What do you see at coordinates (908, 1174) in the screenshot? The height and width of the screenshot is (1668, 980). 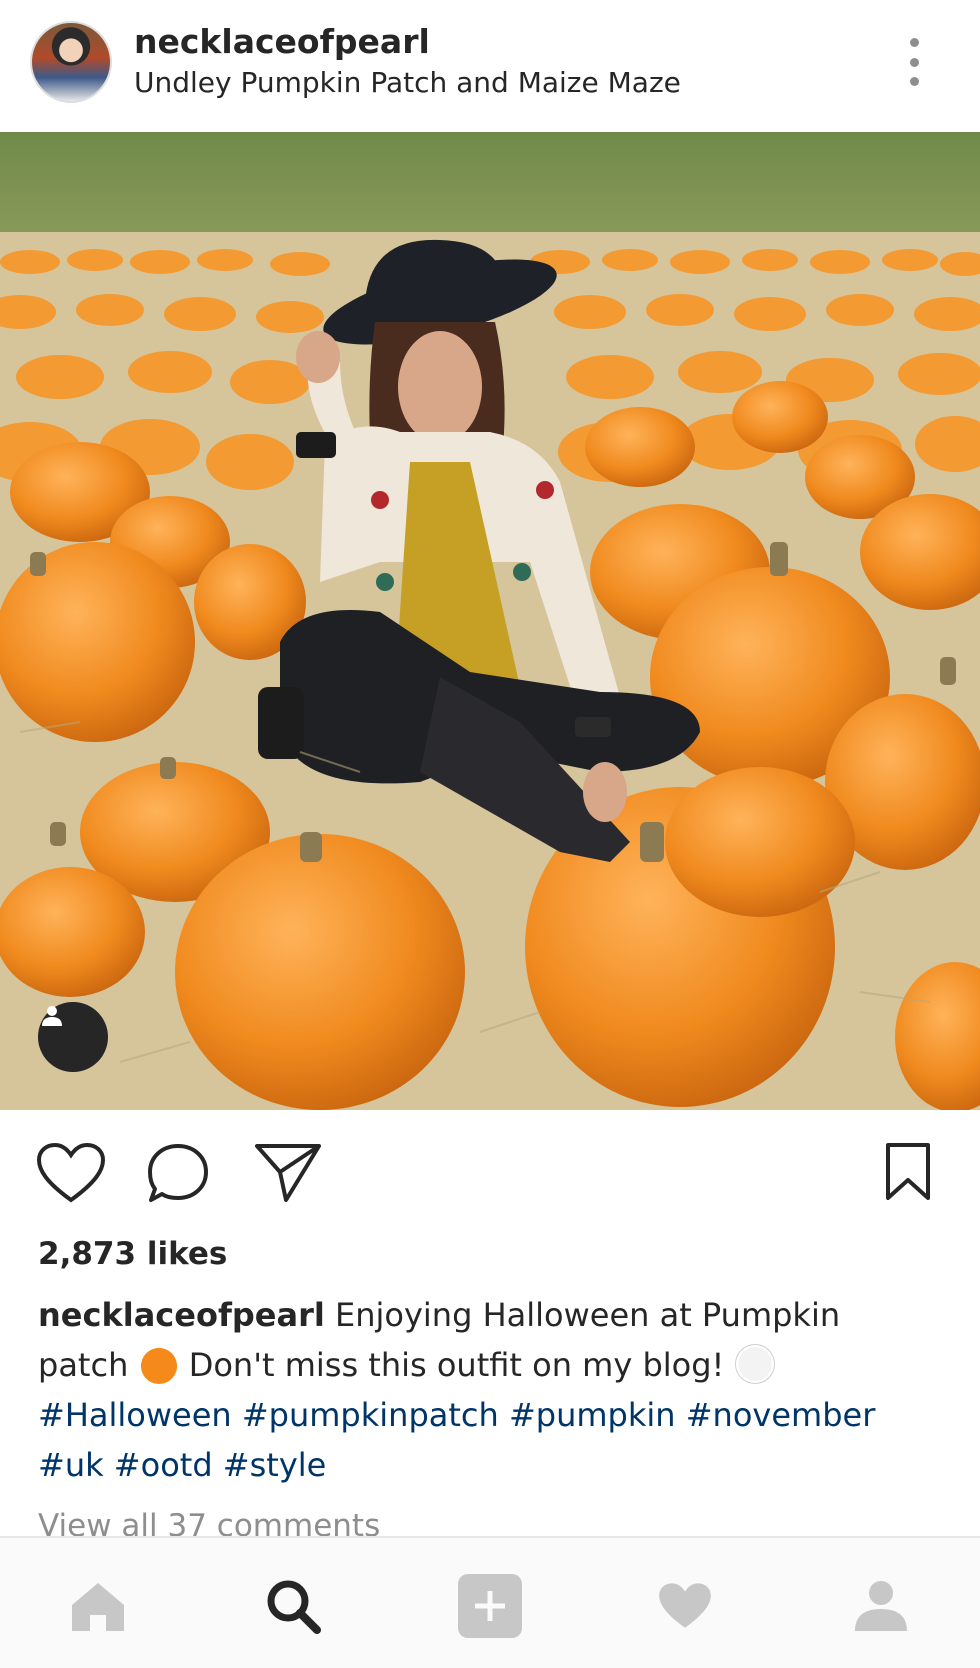 I see `bookmark-icon` at bounding box center [908, 1174].